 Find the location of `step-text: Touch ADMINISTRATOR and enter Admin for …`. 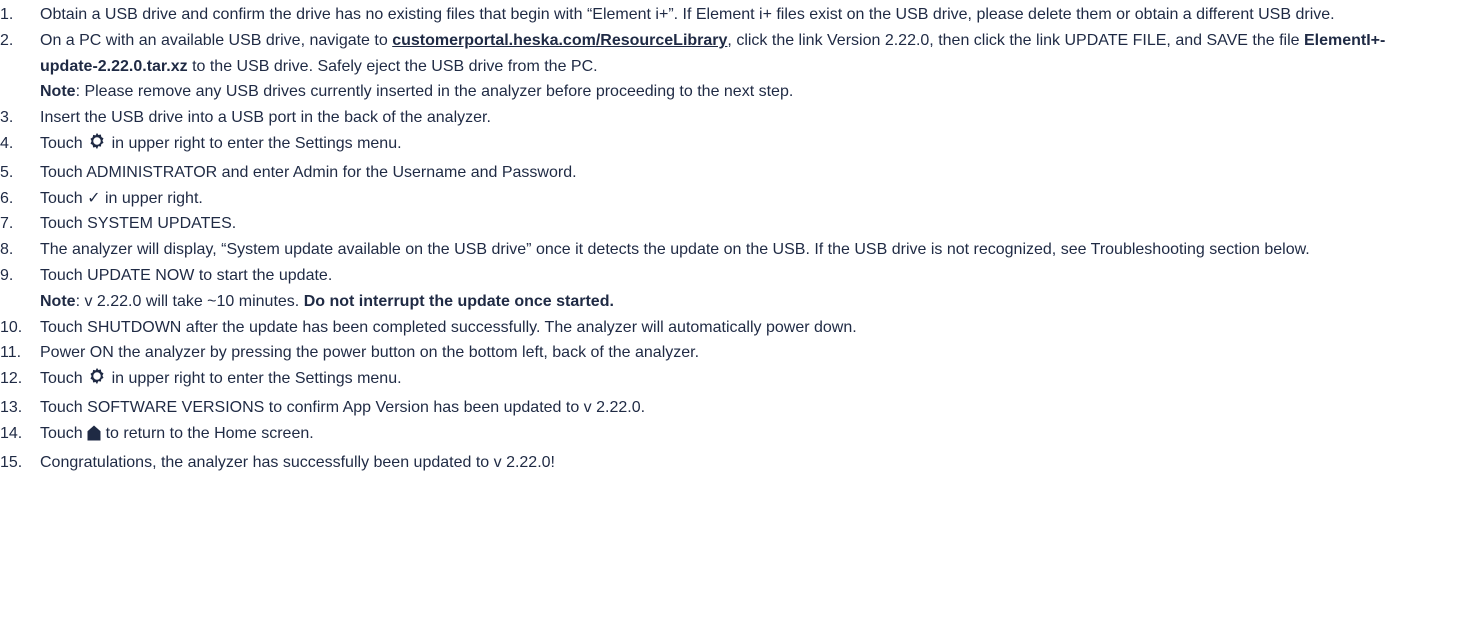

step-text: Touch ADMINISTRATOR and enter Admin for … is located at coordinates (748, 173).